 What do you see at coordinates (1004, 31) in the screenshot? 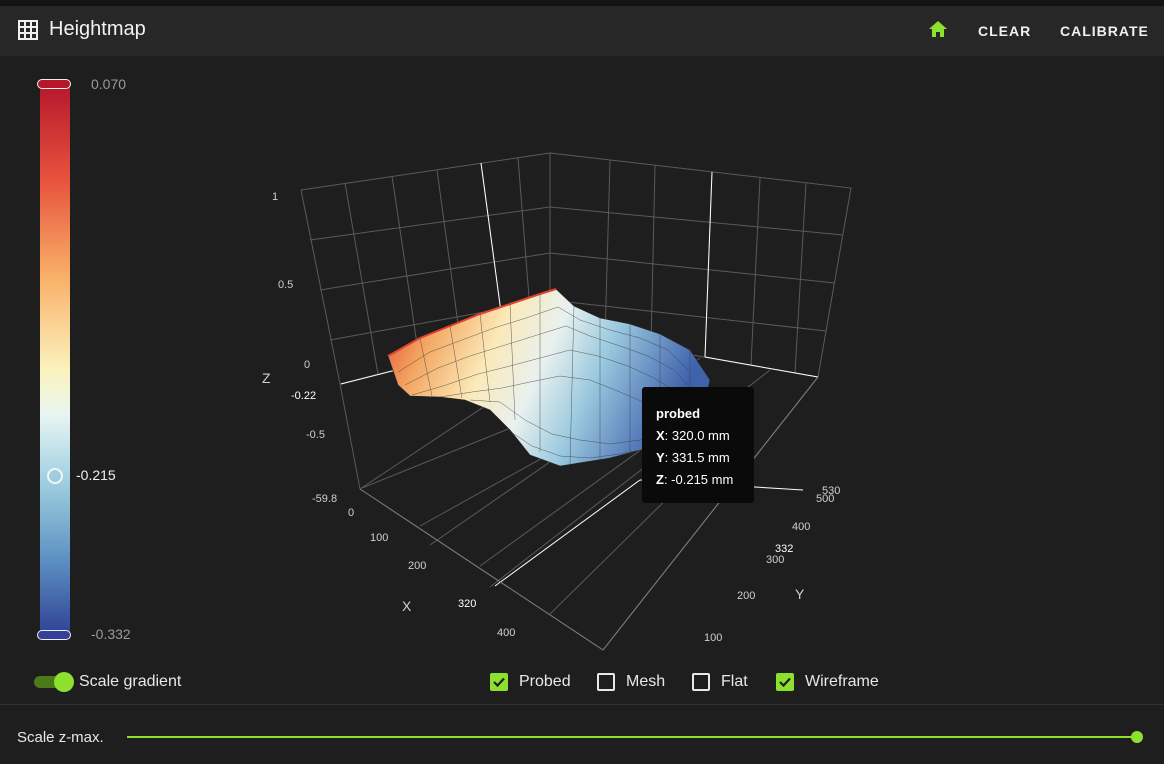
I see `clear-button: CLEAR` at bounding box center [1004, 31].